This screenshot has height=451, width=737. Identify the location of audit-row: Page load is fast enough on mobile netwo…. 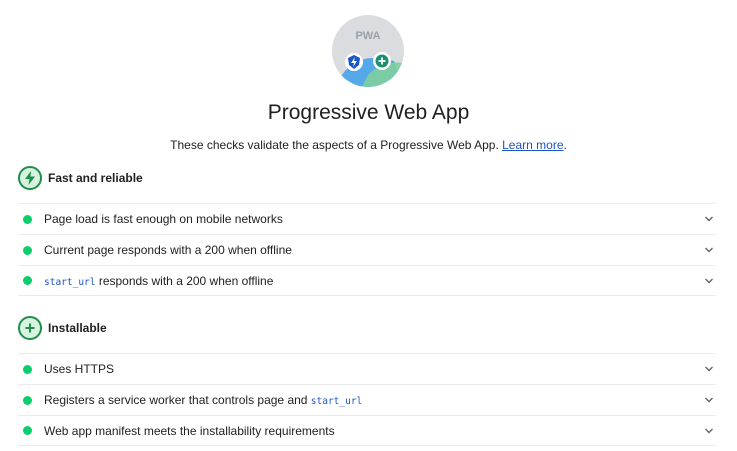
(367, 218).